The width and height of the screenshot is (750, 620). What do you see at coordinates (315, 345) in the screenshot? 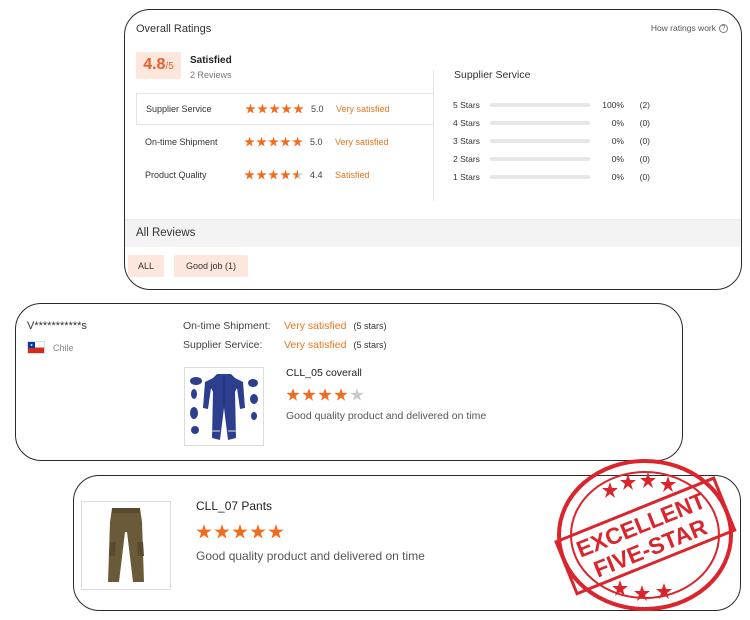
I see `service-value: Very satisfied` at bounding box center [315, 345].